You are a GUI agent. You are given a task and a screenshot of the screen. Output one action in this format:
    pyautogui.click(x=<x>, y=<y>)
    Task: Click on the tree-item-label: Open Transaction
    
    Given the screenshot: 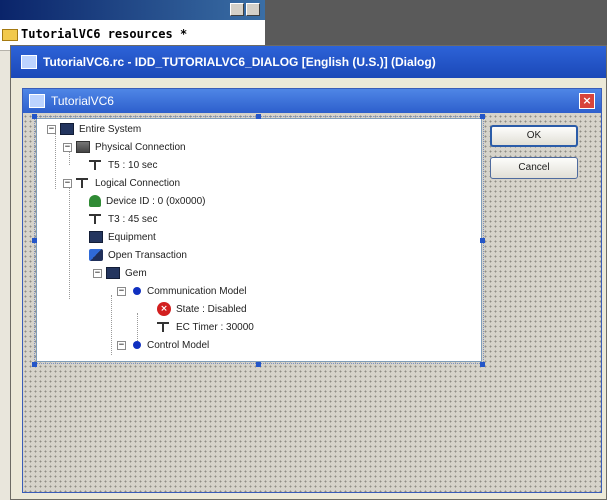 What is the action you would take?
    pyautogui.click(x=147, y=255)
    